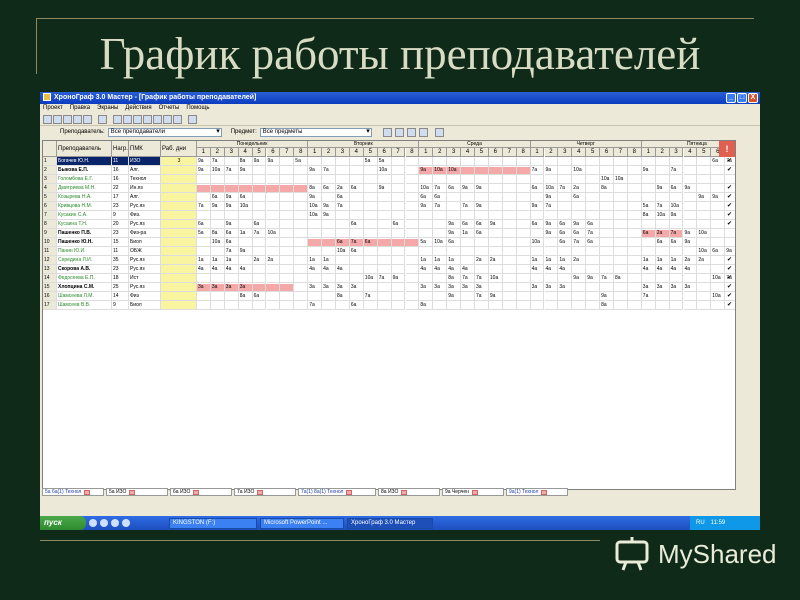  Describe the element at coordinates (107, 108) in the screenshot. I see `menu-screens: Экраны` at that location.